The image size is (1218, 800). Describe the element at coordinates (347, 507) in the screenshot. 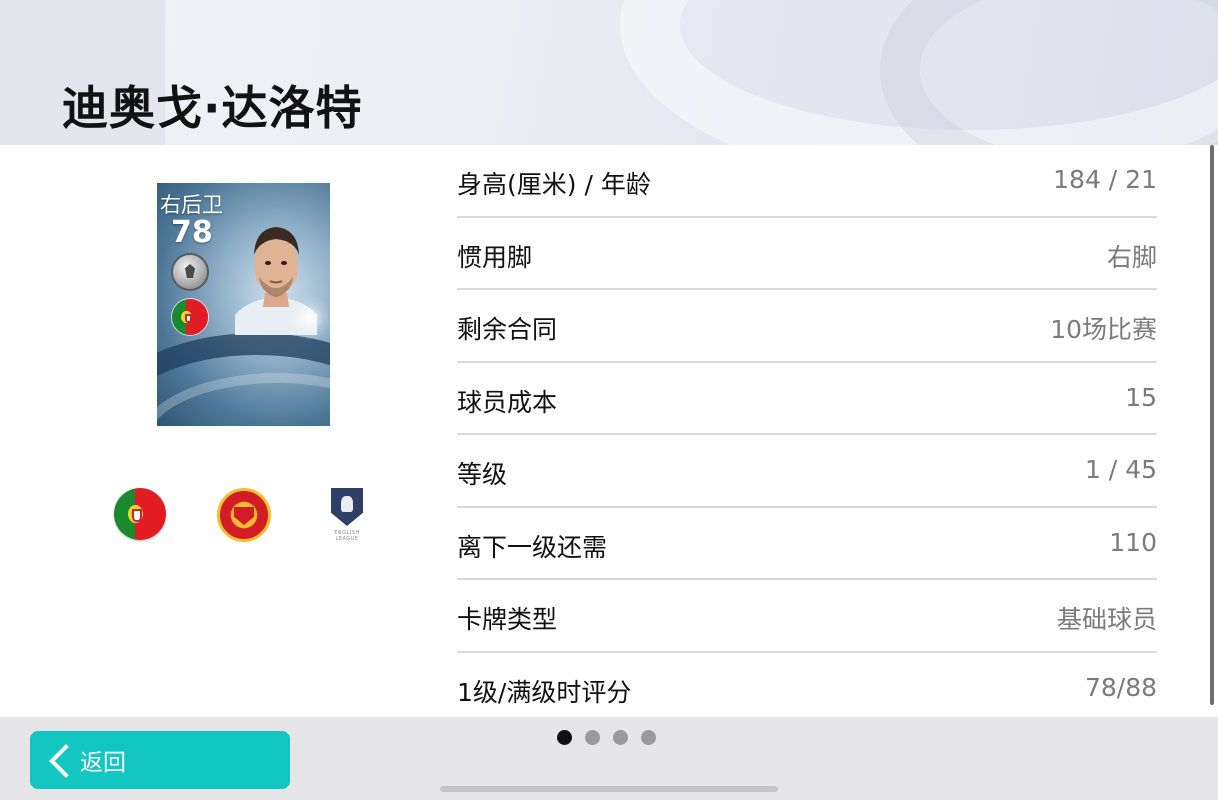

I see `league-shield` at that location.